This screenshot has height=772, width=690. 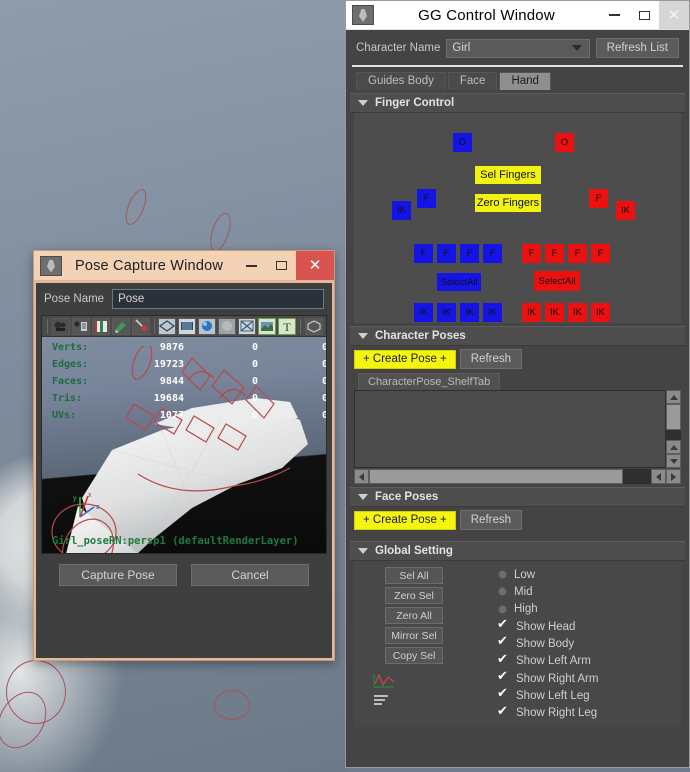 What do you see at coordinates (554, 253) in the screenshot?
I see `finger-control-button-red-f-13: F` at bounding box center [554, 253].